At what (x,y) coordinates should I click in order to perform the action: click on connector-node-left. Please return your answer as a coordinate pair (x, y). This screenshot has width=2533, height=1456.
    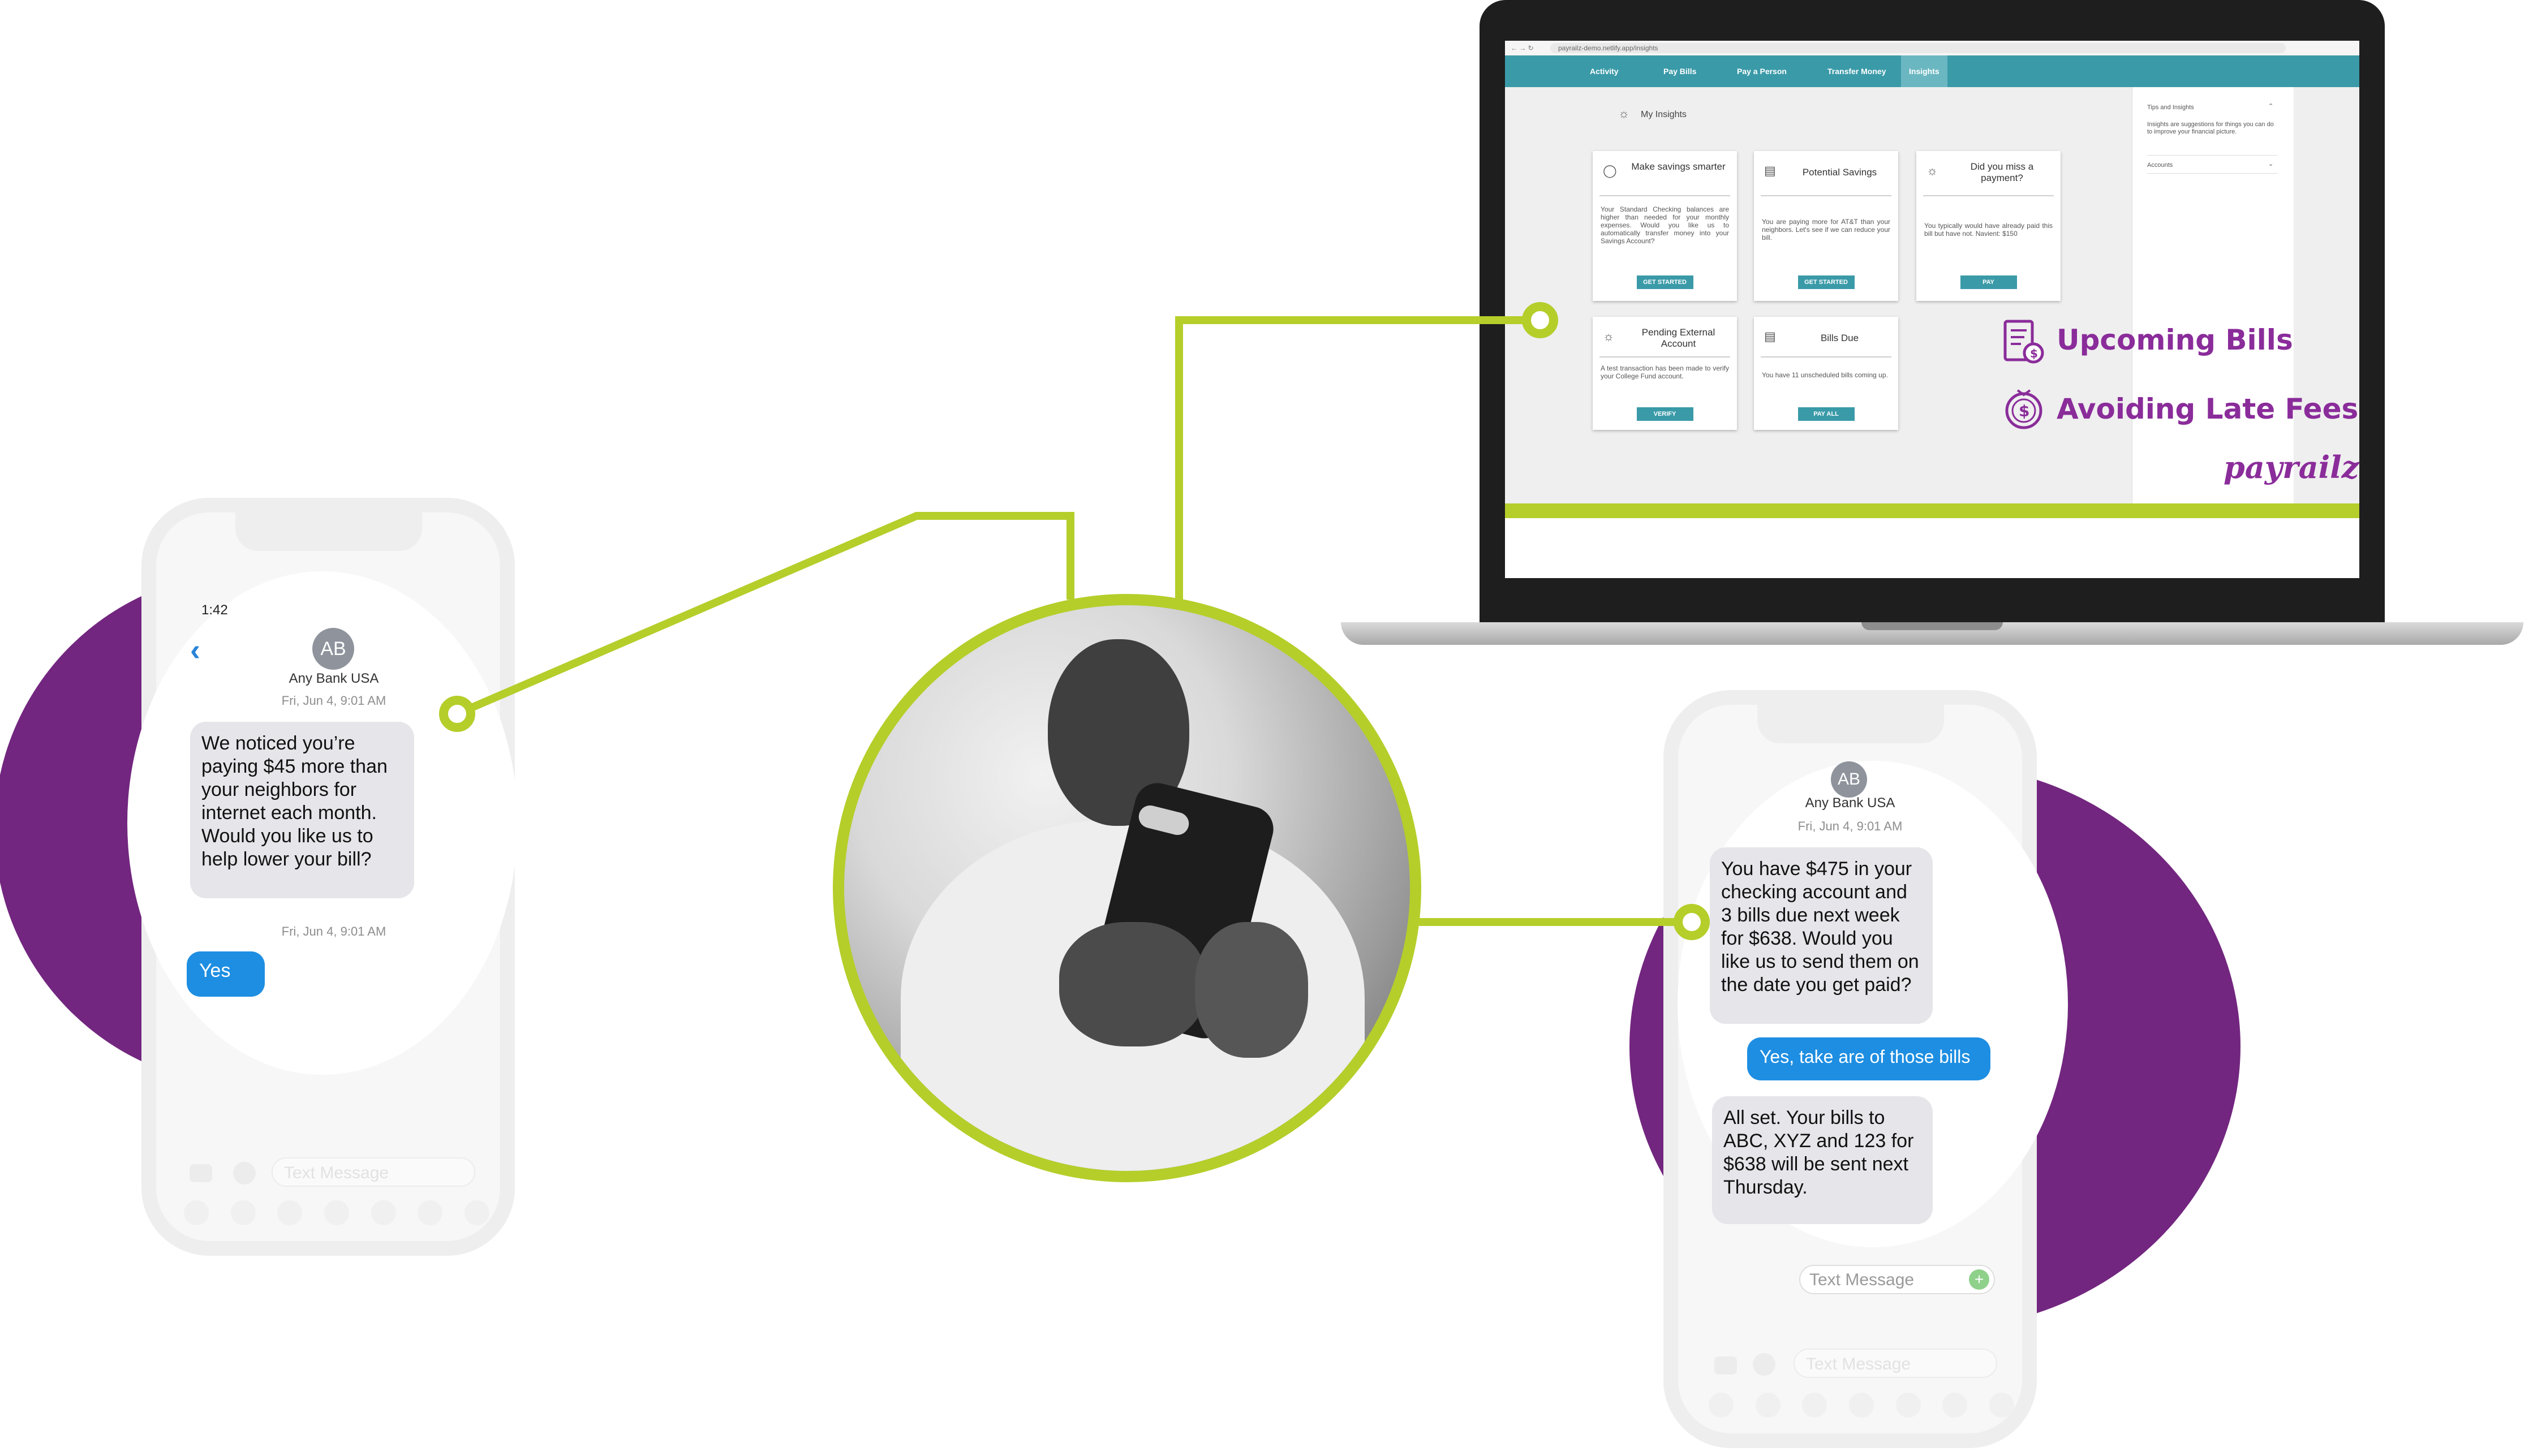
    Looking at the image, I should click on (457, 714).